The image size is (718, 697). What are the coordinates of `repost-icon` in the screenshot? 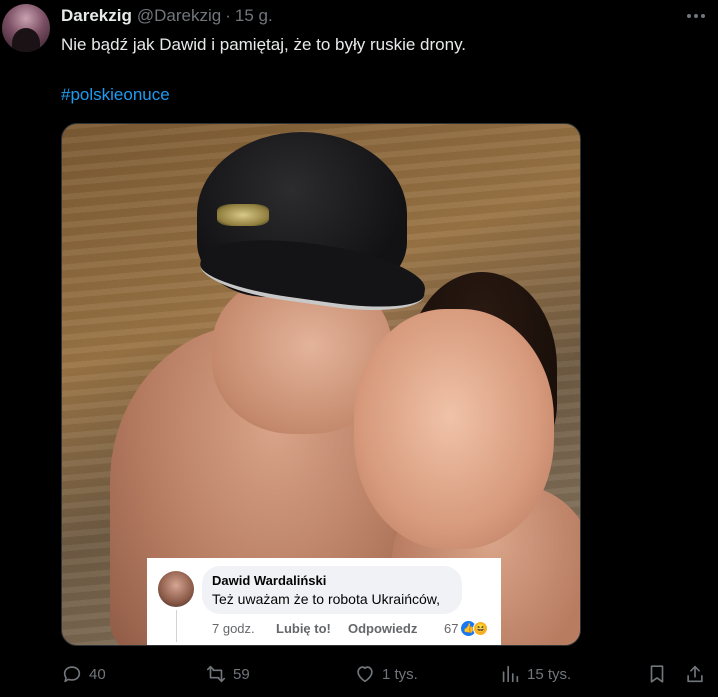 It's located at (216, 674).